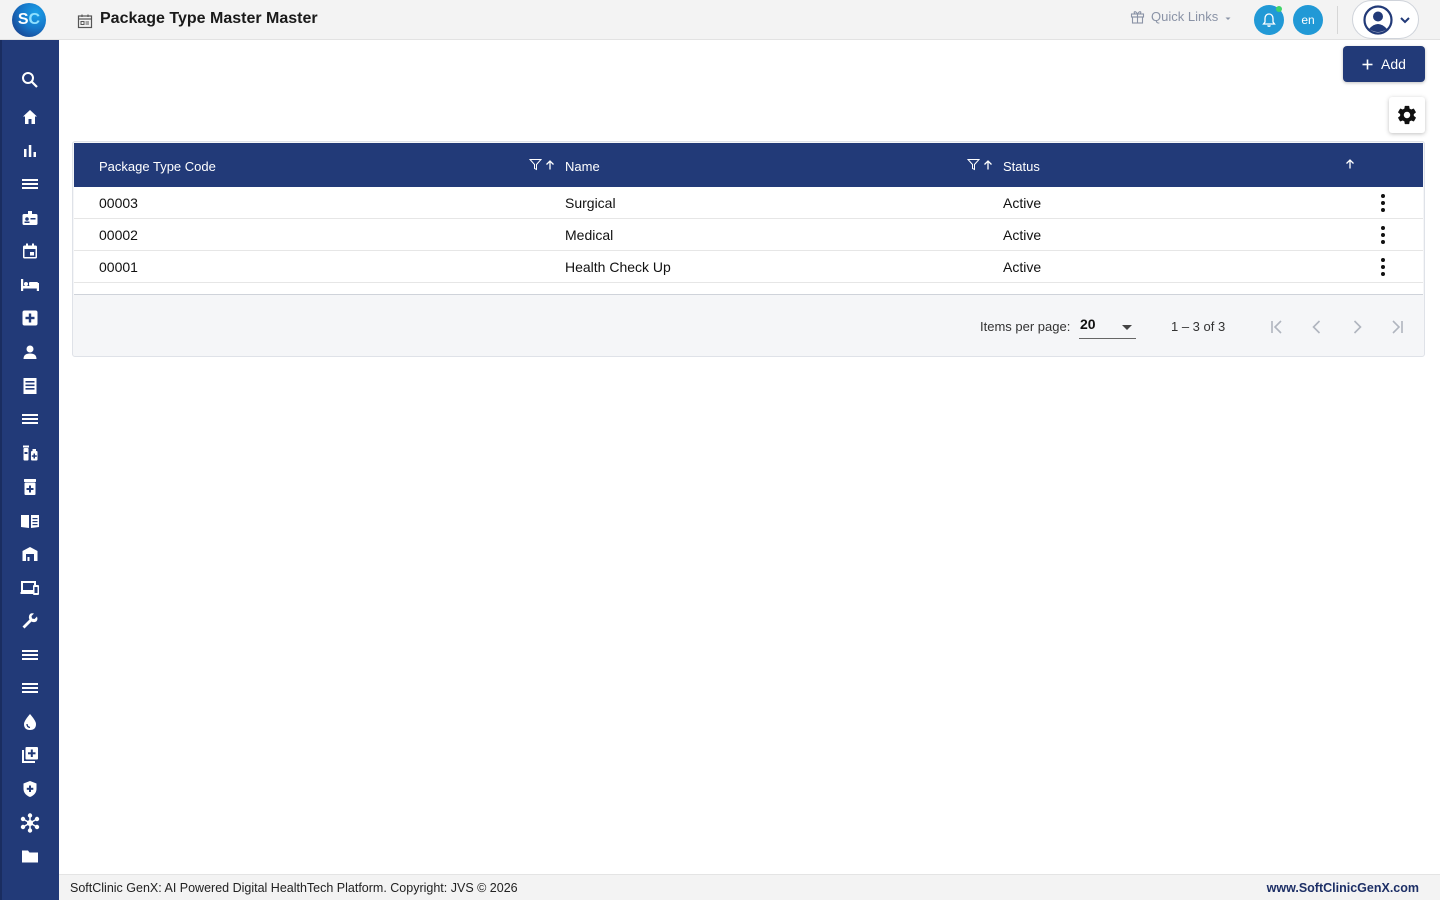  Describe the element at coordinates (30, 151) in the screenshot. I see `bar-chart-icon` at that location.